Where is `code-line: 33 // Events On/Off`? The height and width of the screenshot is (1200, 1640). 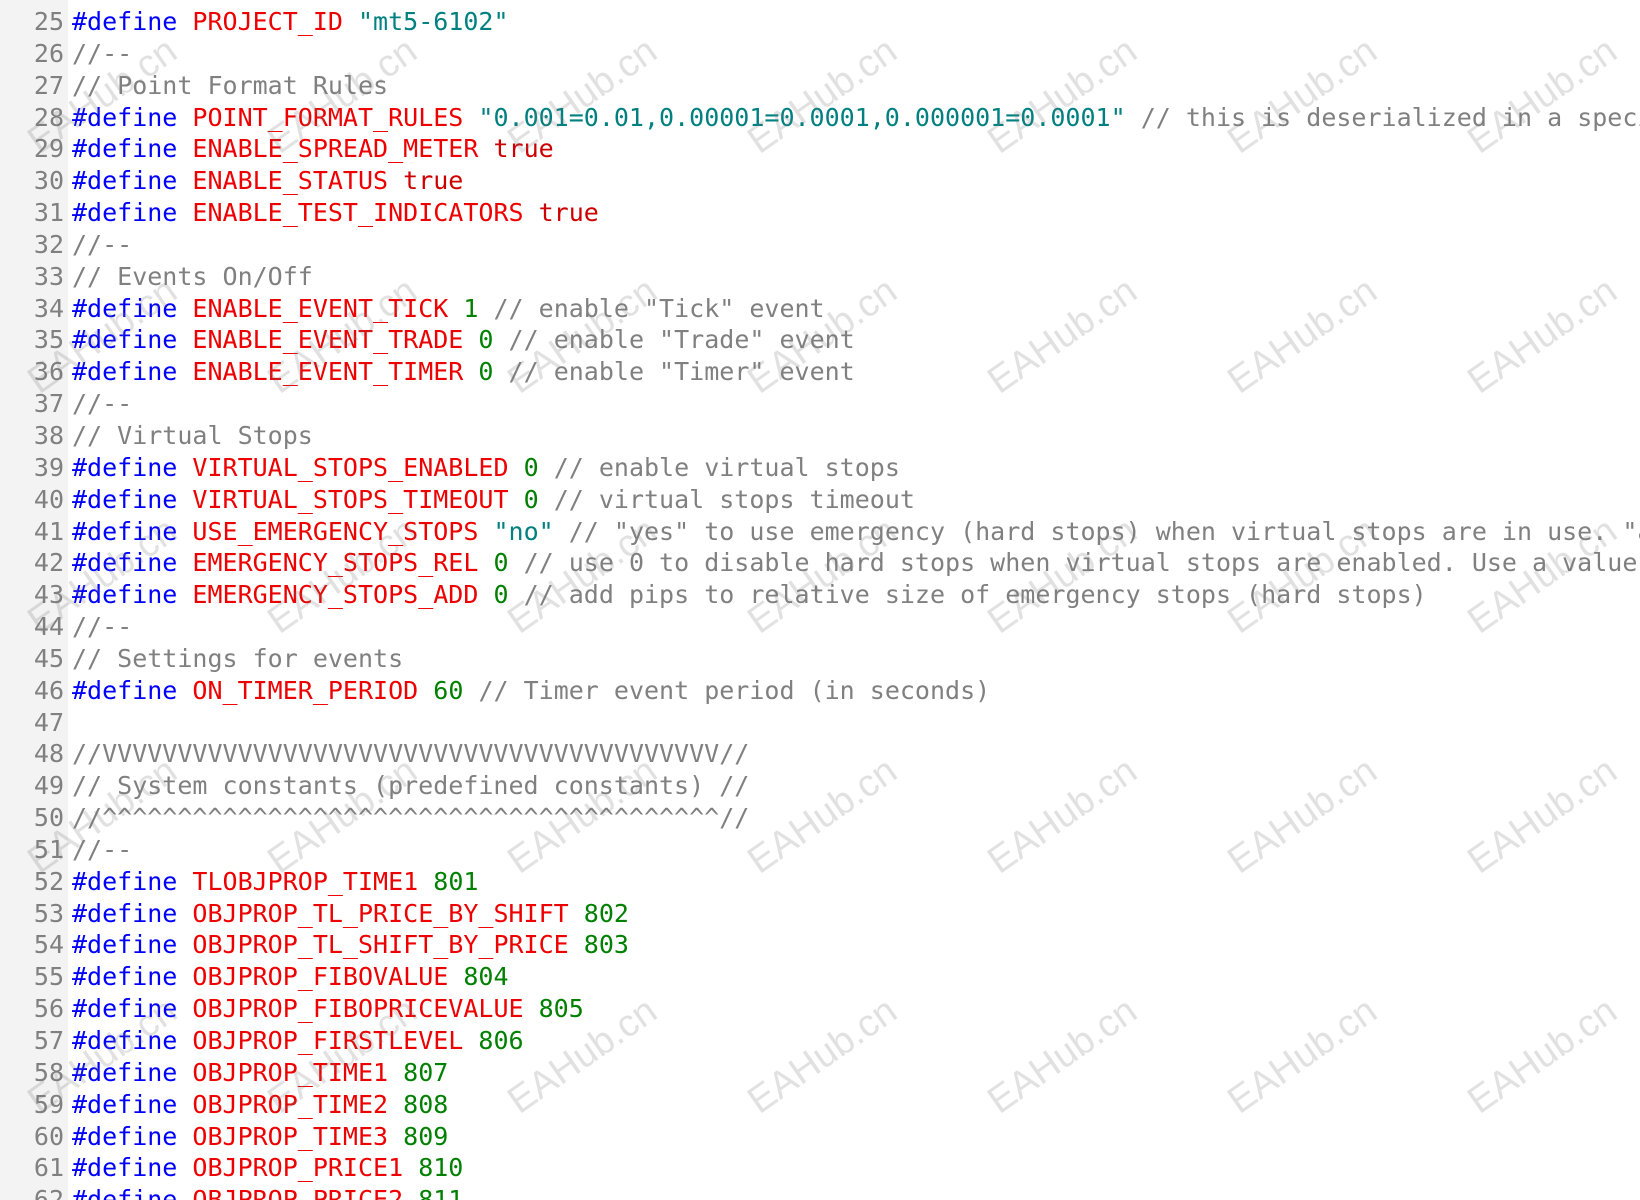 code-line: 33 // Events On/Off is located at coordinates (820, 277).